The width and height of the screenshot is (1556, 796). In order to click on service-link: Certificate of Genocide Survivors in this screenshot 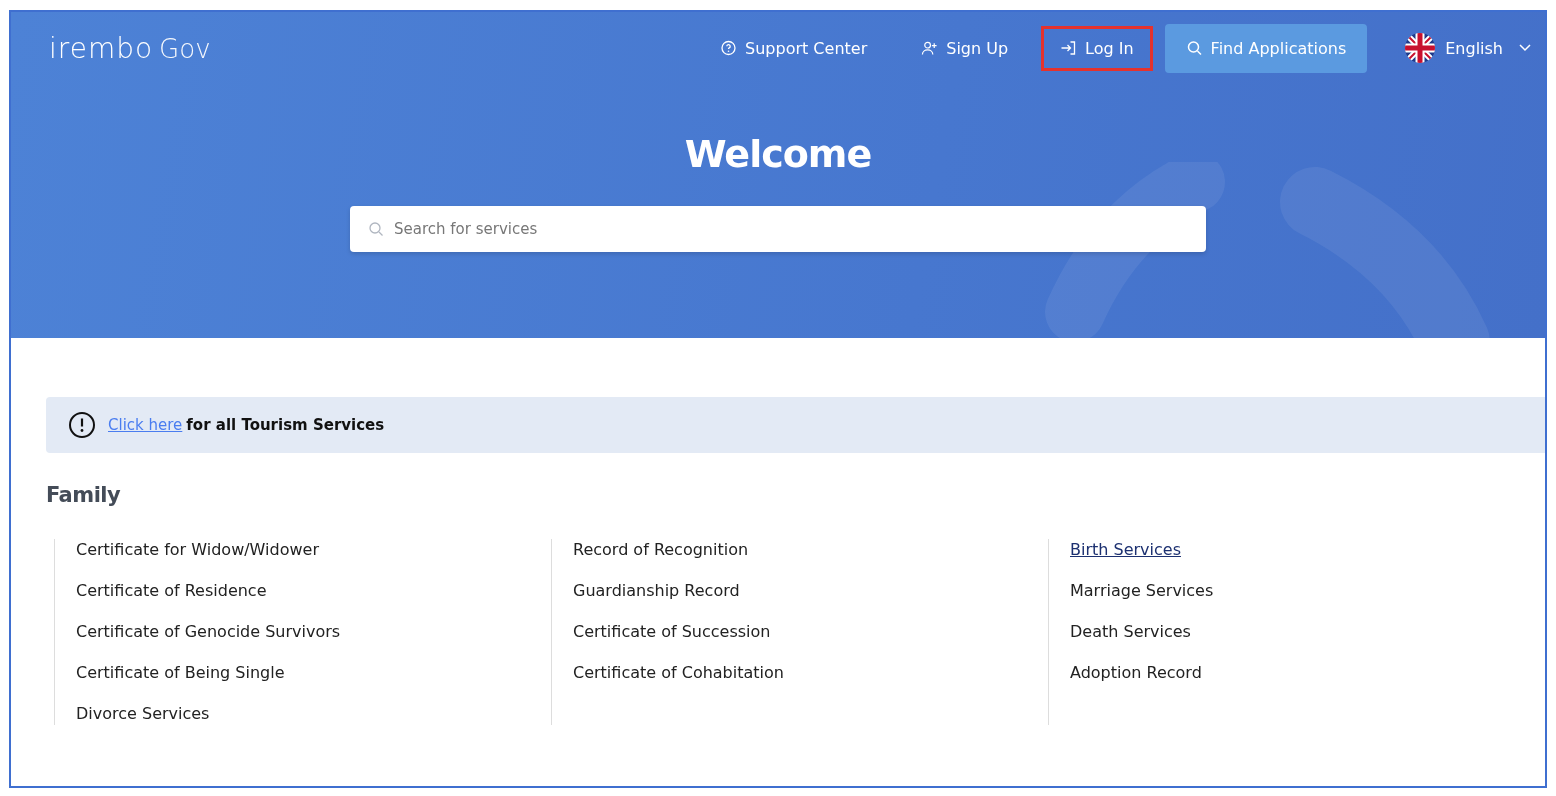, I will do `click(208, 632)`.